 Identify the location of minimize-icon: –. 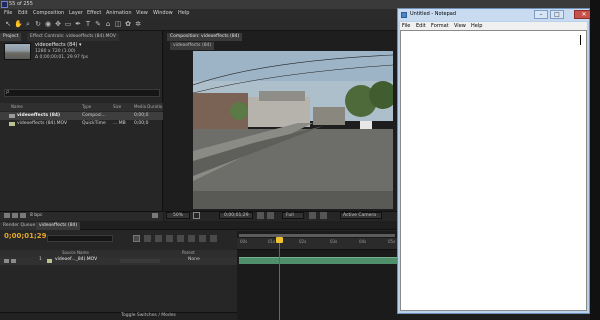
(541, 14).